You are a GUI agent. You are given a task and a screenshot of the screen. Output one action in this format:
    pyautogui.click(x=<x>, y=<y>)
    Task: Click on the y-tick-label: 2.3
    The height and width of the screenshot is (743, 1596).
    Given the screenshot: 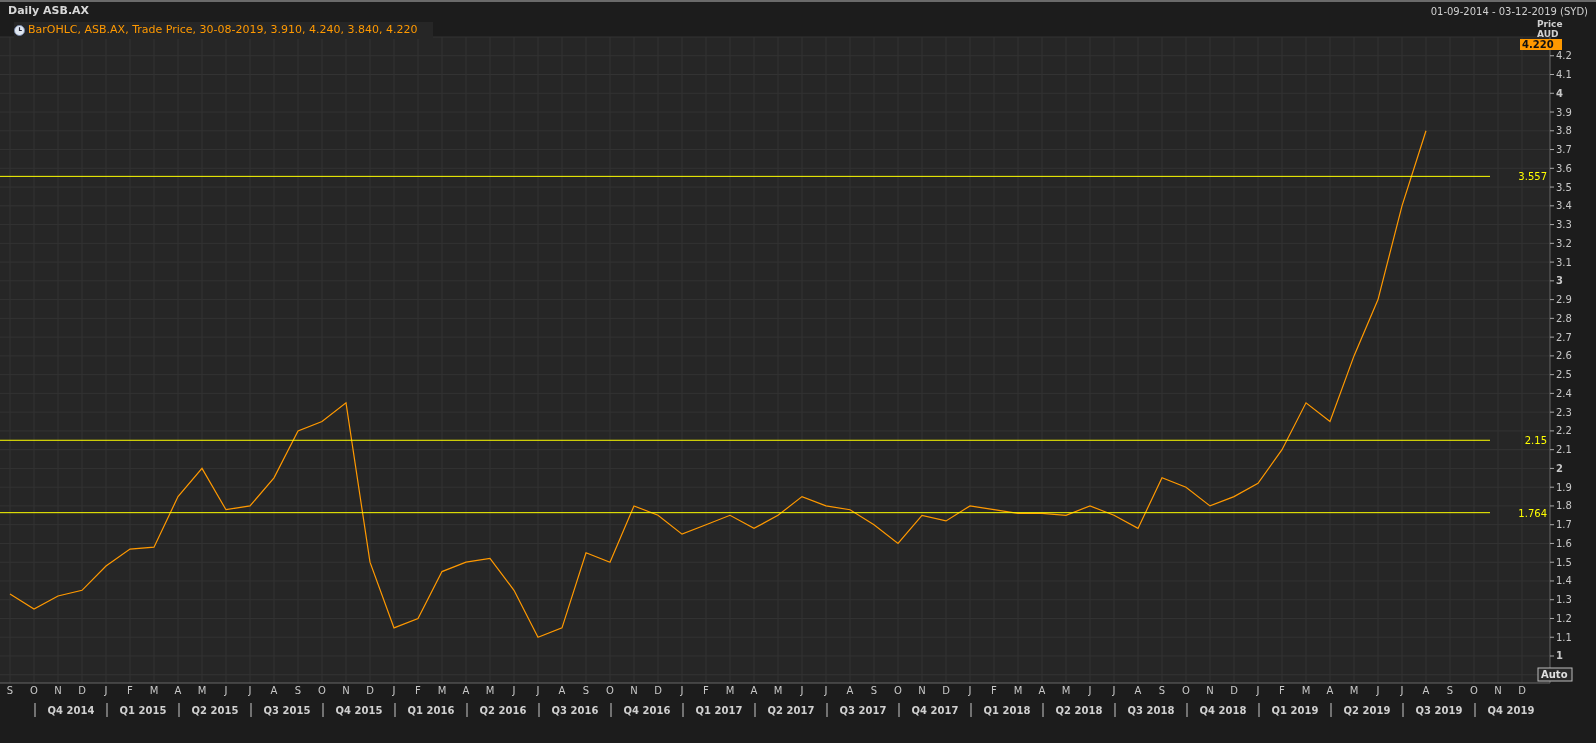 What is the action you would take?
    pyautogui.click(x=1564, y=412)
    